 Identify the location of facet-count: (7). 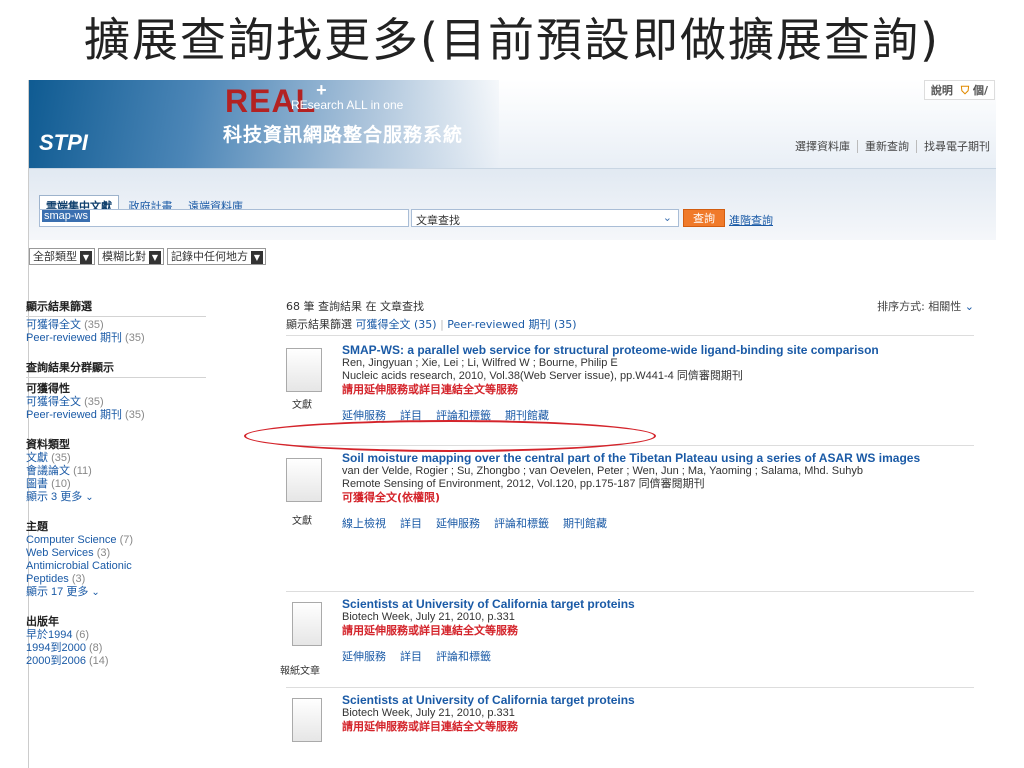
(126, 540).